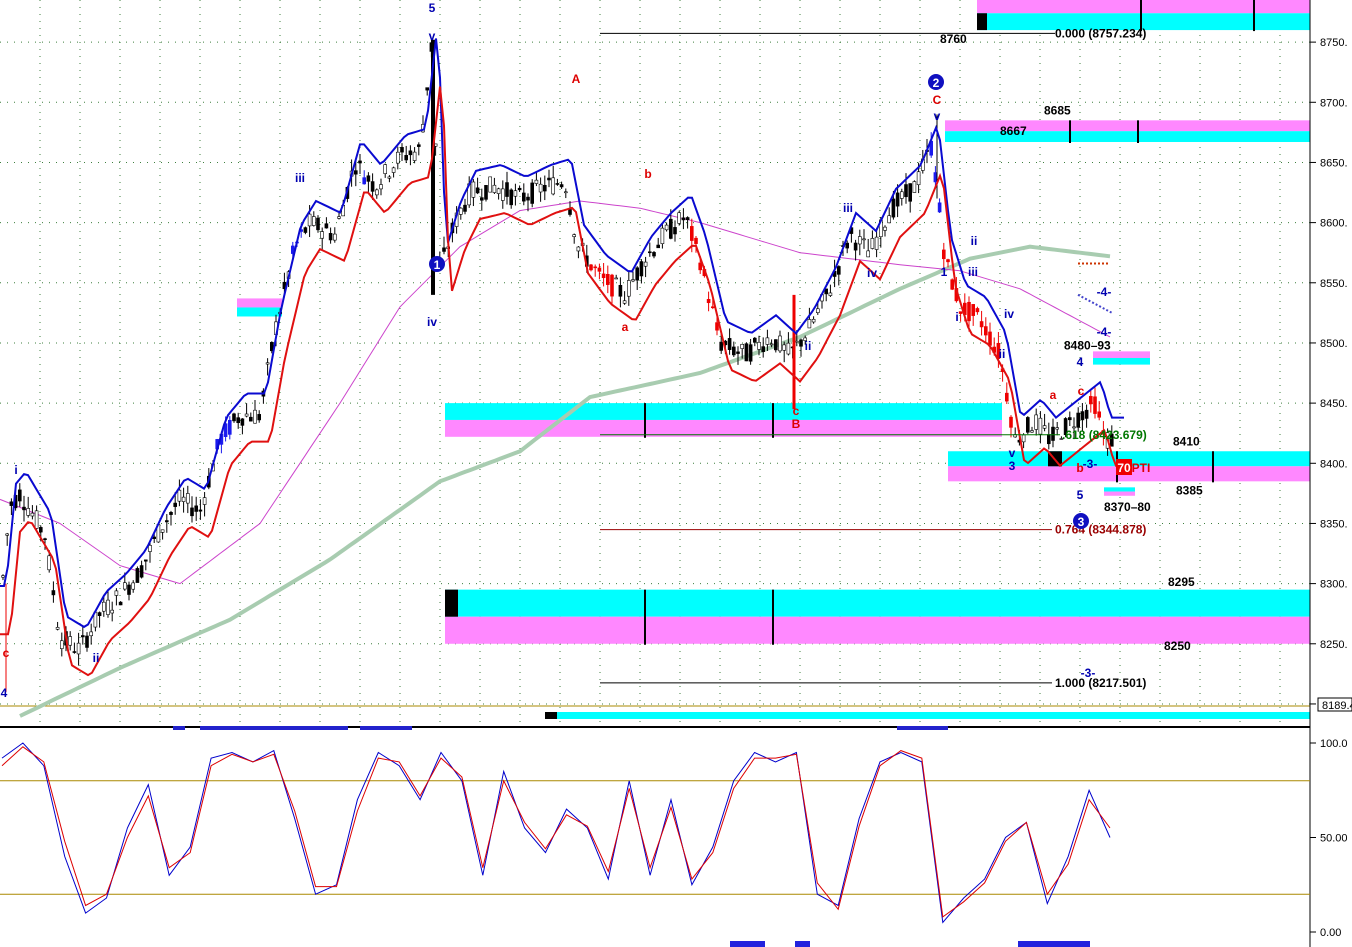 The width and height of the screenshot is (1352, 947). I want to click on zone-label: 8480–93, so click(1087, 345).